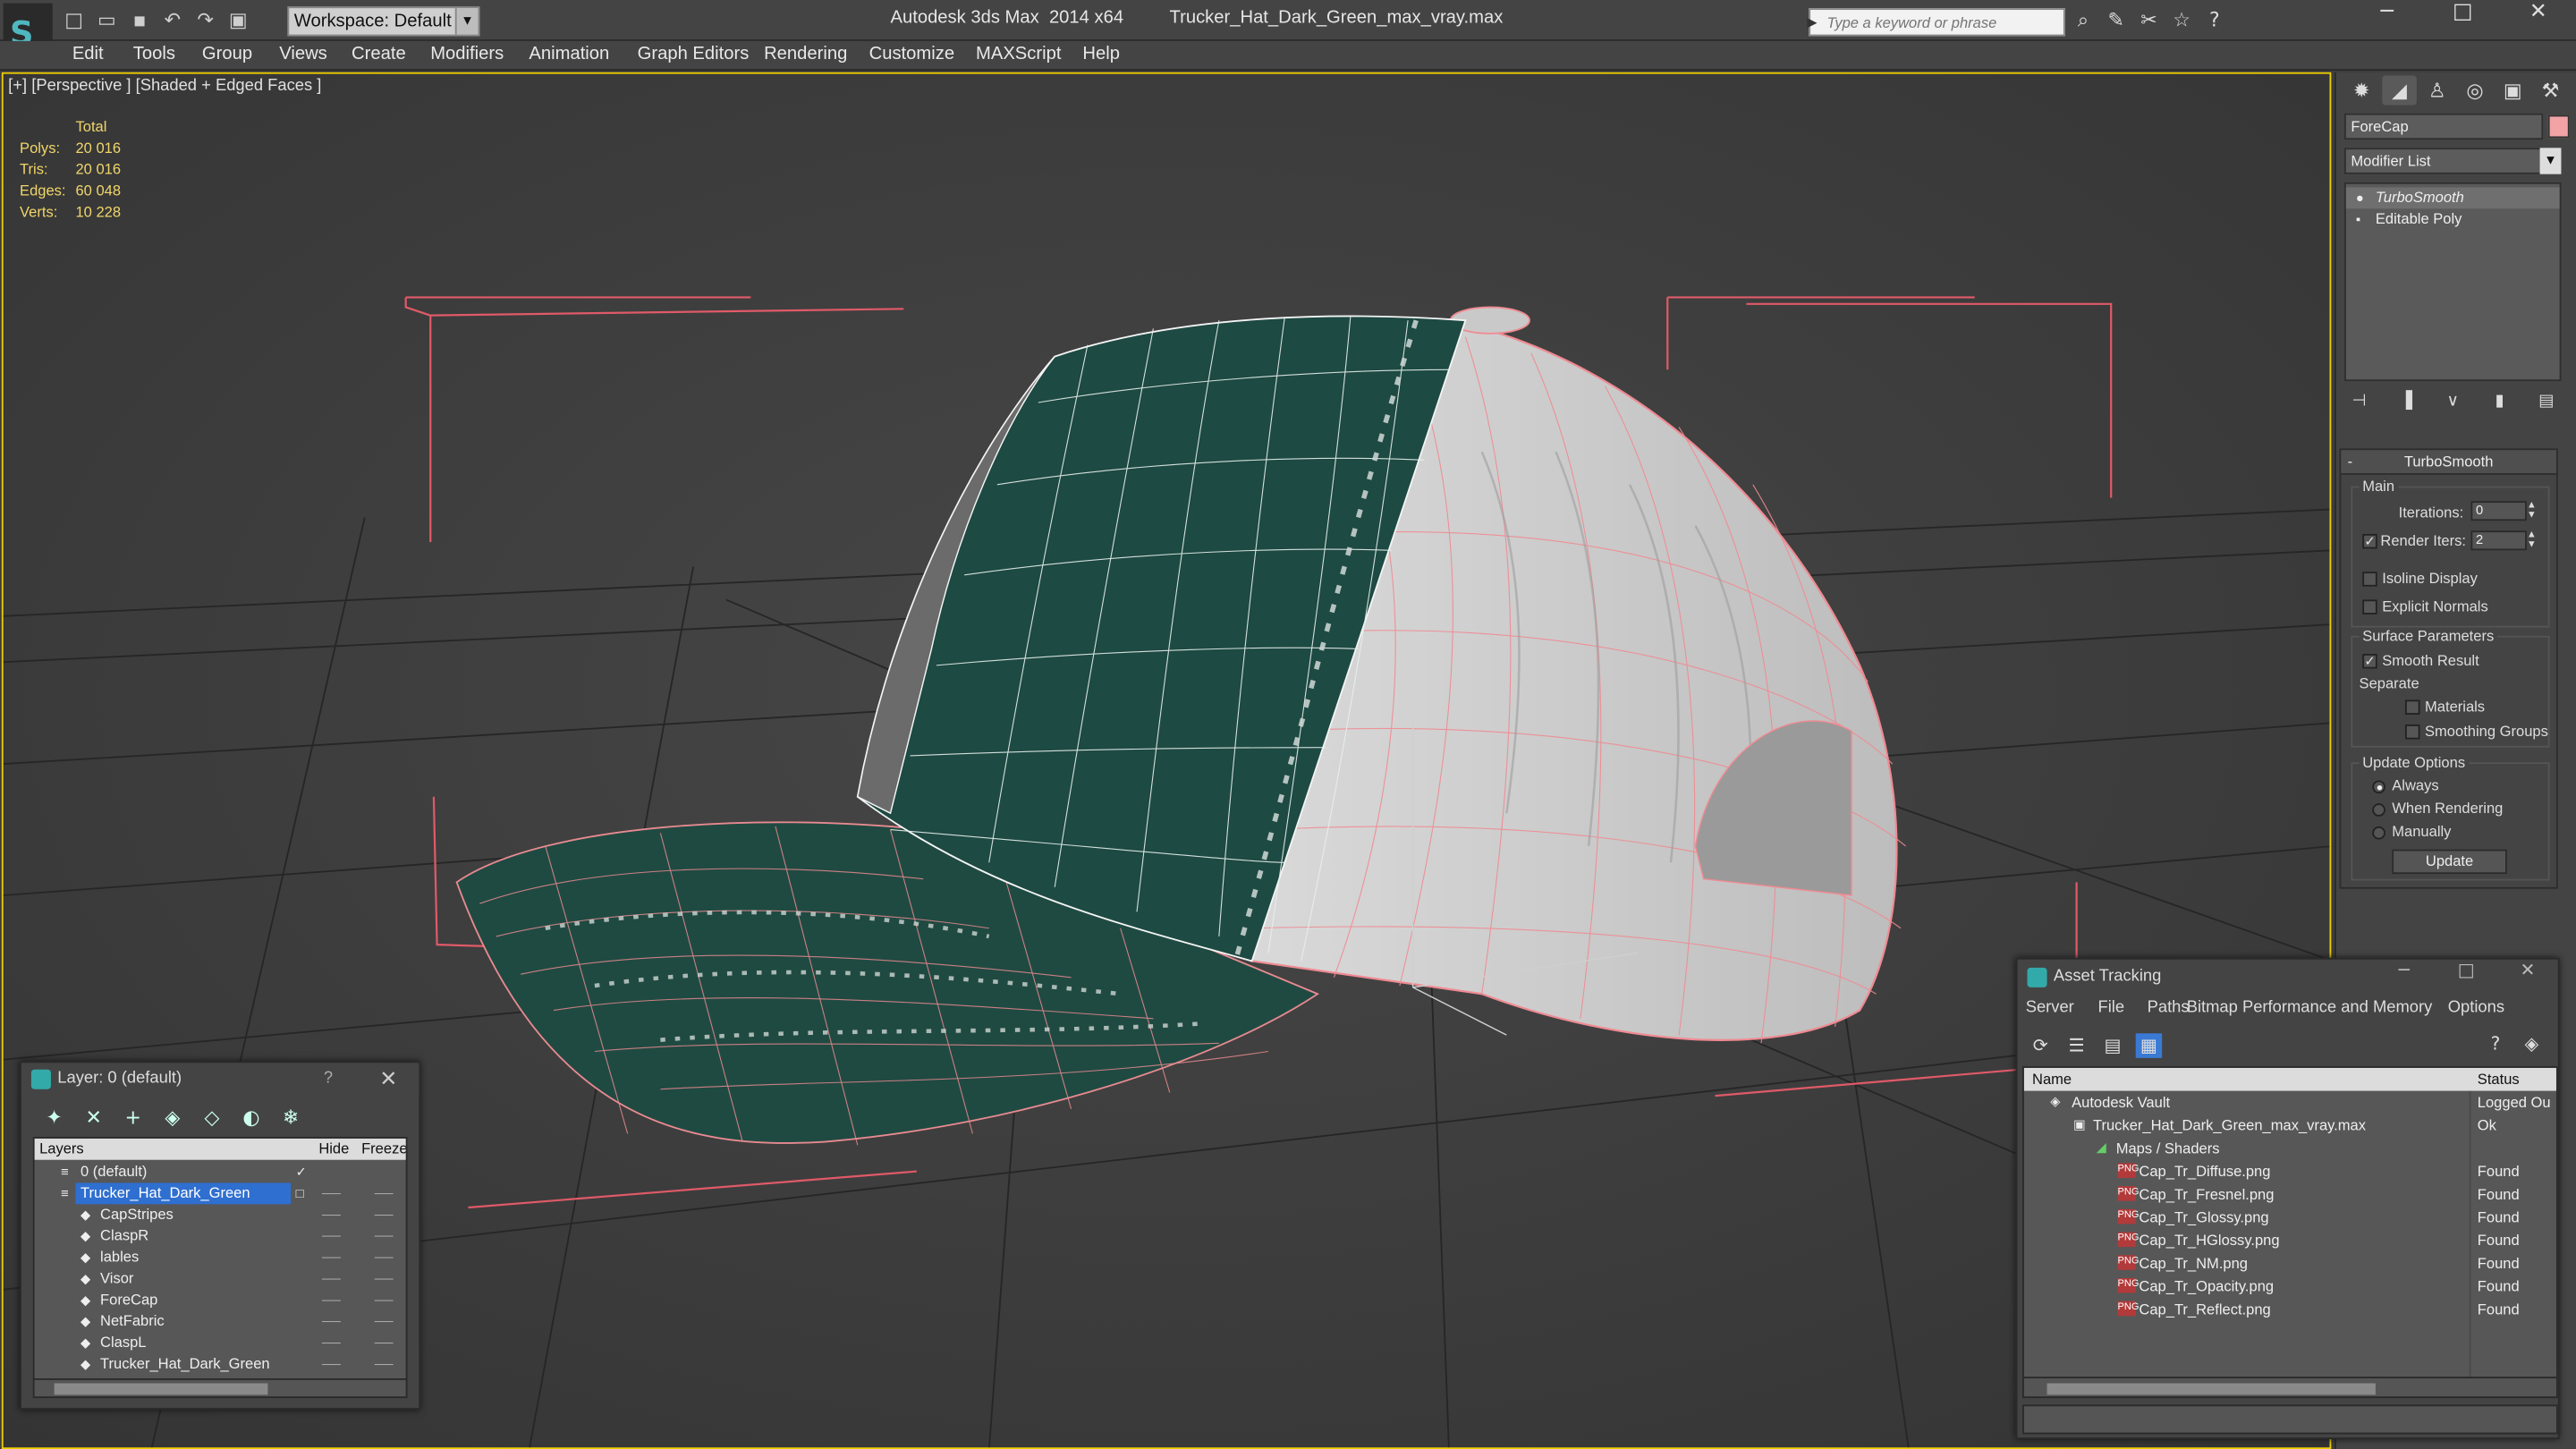  What do you see at coordinates (290, 1117) in the screenshot?
I see `freeze-all-icon: ❄` at bounding box center [290, 1117].